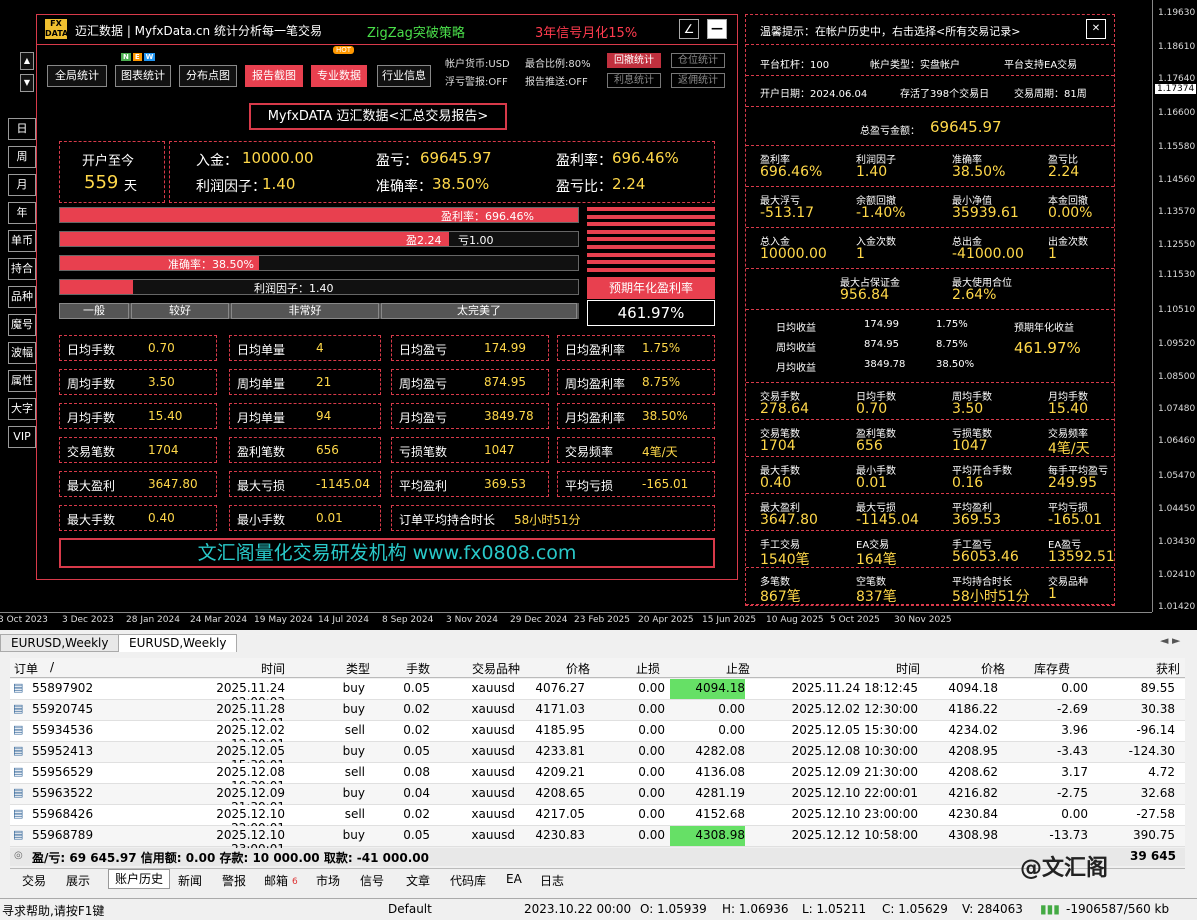 Image resolution: width=1197 pixels, height=920 pixels. Describe the element at coordinates (404, 76) in the screenshot. I see `tab-5: 行业信息` at that location.